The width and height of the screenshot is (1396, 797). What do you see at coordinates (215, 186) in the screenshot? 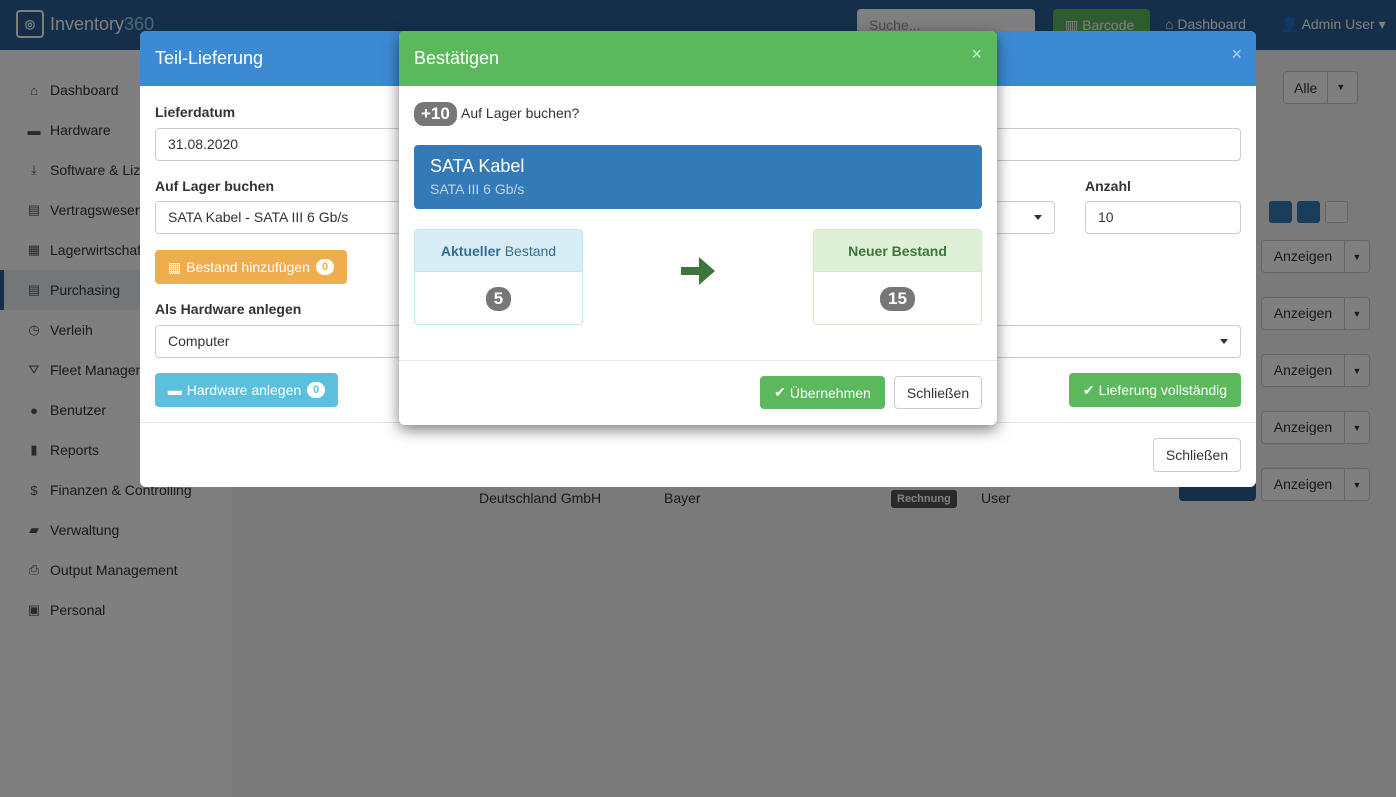
I see `auf-lager-label: Auf Lager buchen` at bounding box center [215, 186].